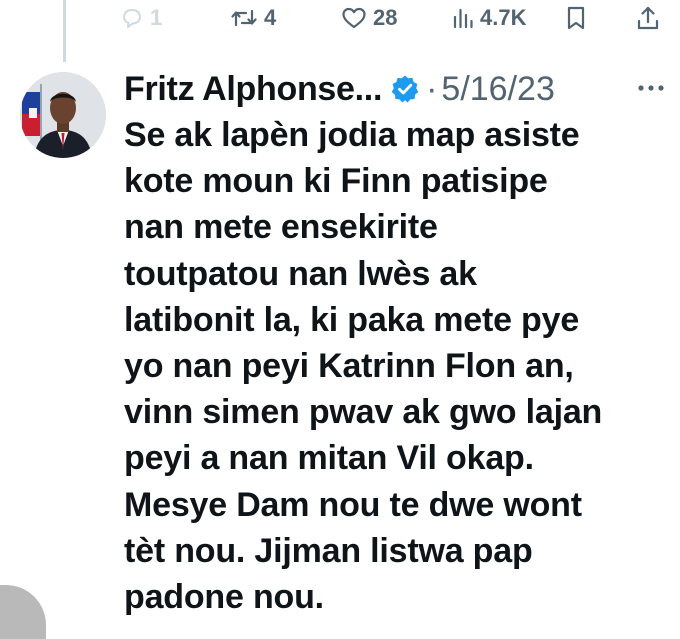 This screenshot has height=639, width=680. I want to click on comment-bubble-icon, so click(132, 18).